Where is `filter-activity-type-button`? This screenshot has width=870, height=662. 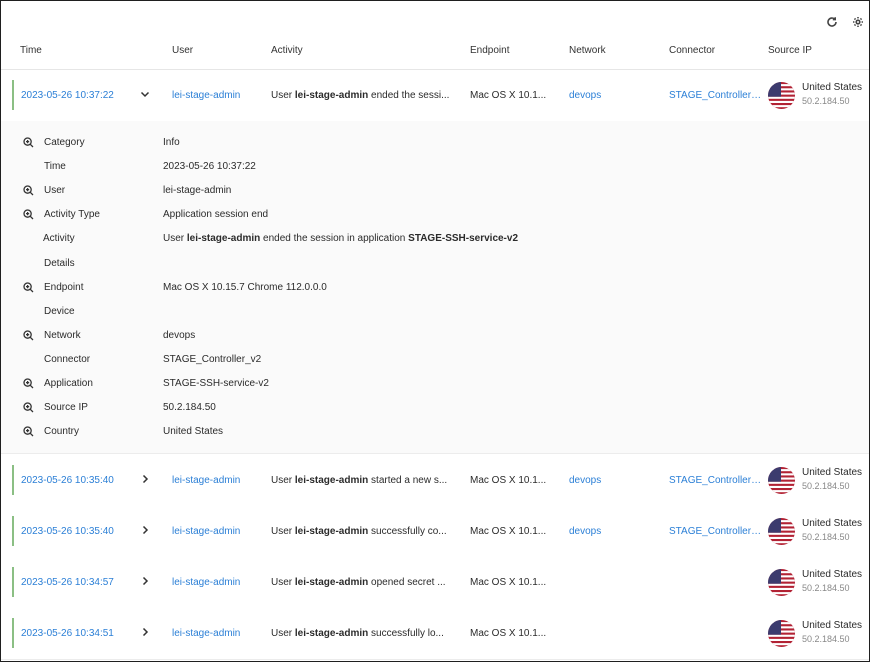
filter-activity-type-button is located at coordinates (28, 214).